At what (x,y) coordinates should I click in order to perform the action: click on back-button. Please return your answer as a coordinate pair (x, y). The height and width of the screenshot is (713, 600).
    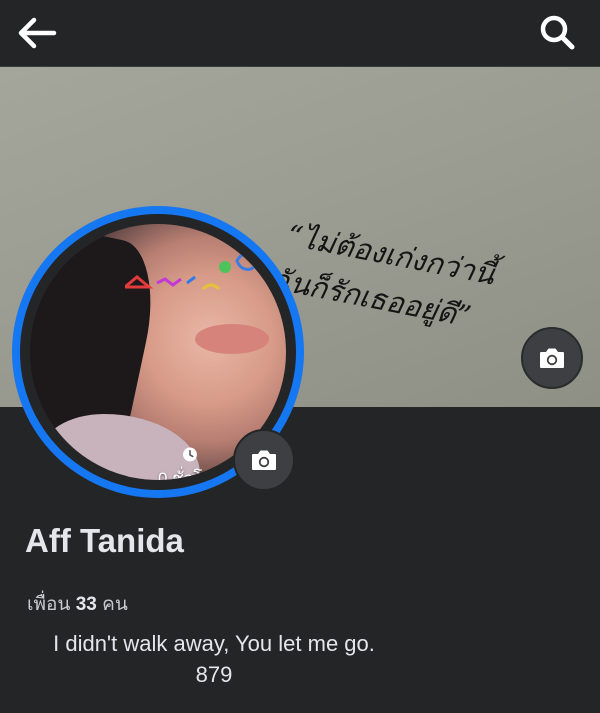
    Looking at the image, I should click on (37, 33).